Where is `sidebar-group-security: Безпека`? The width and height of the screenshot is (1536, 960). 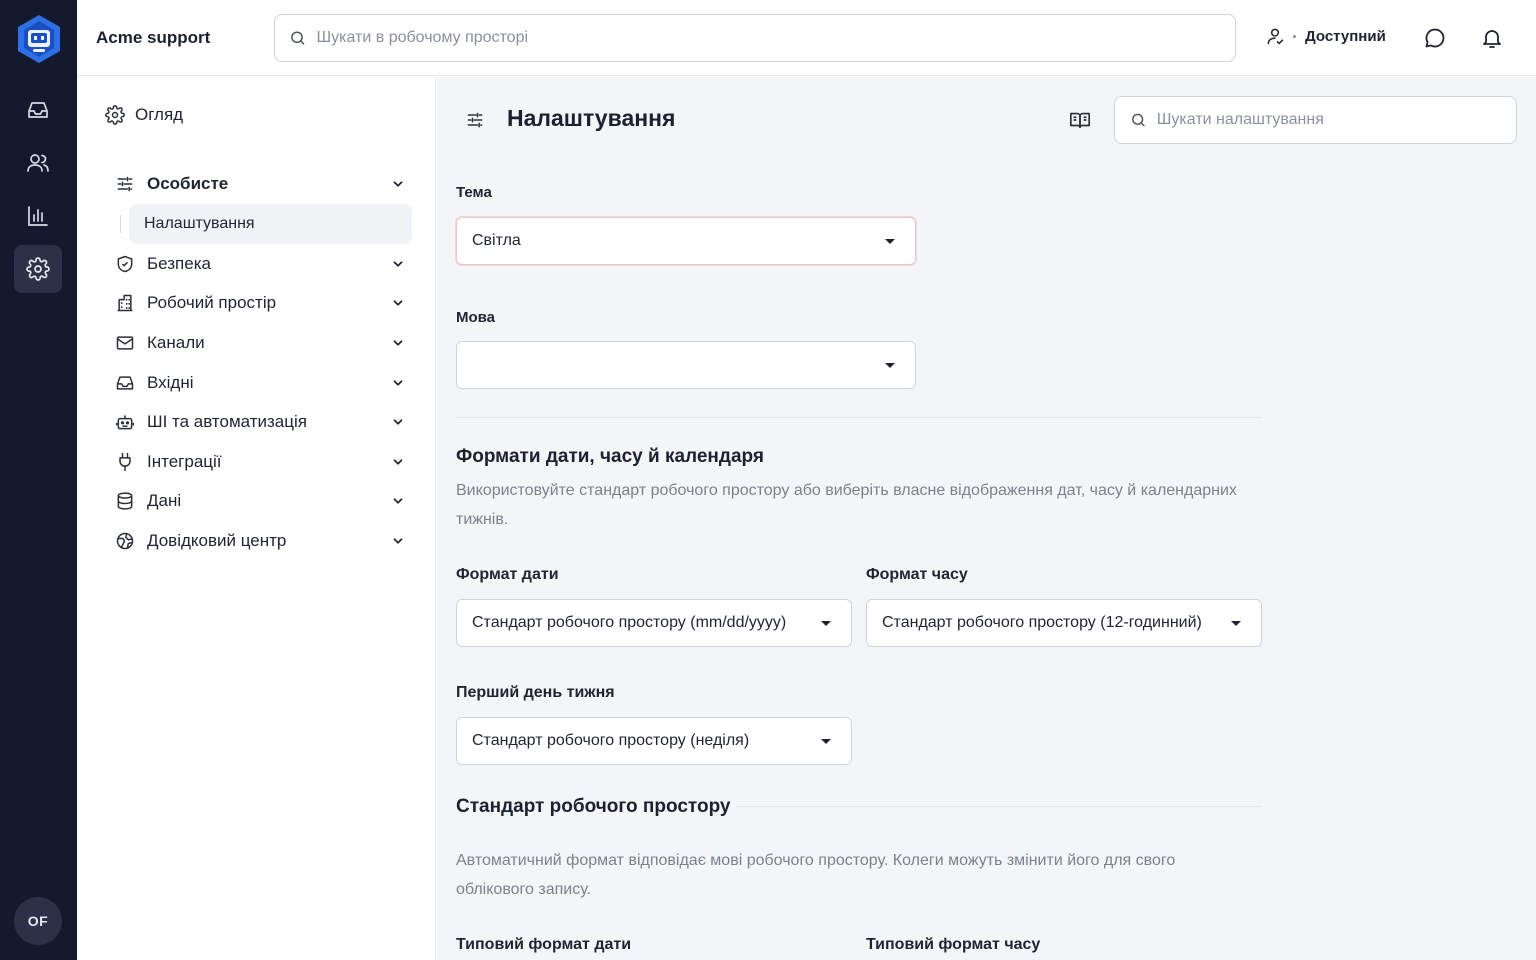
sidebar-group-security: Безпека is located at coordinates (260, 264).